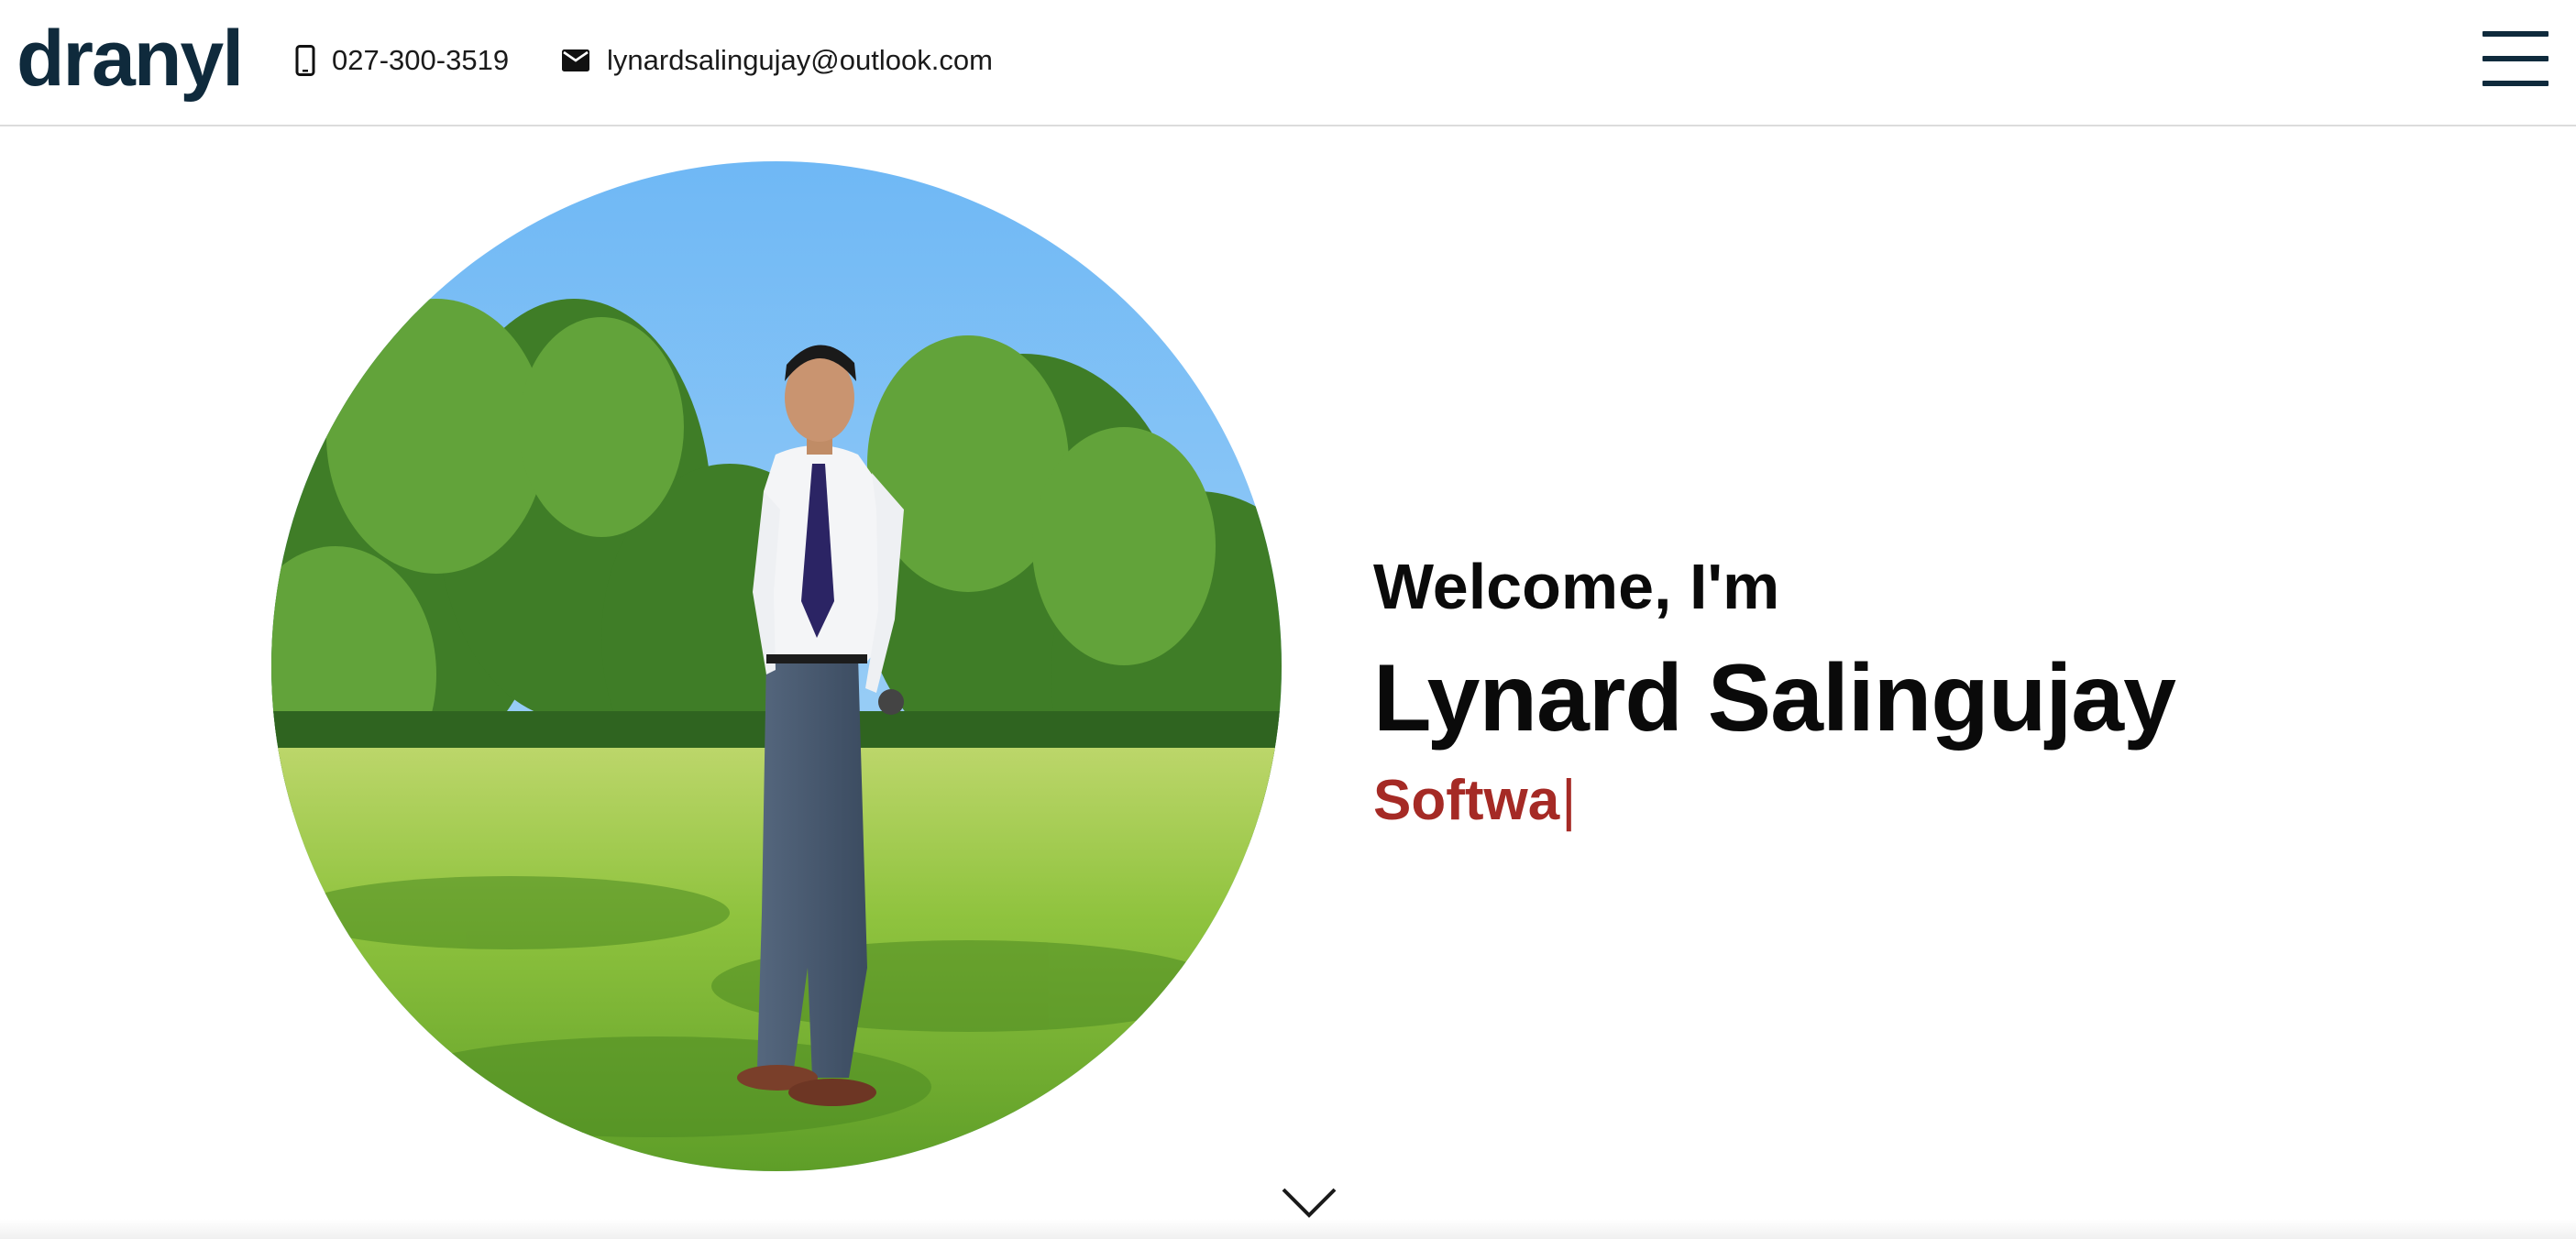 The height and width of the screenshot is (1239, 2576). What do you see at coordinates (130, 58) in the screenshot?
I see `site-logo: dranyl` at bounding box center [130, 58].